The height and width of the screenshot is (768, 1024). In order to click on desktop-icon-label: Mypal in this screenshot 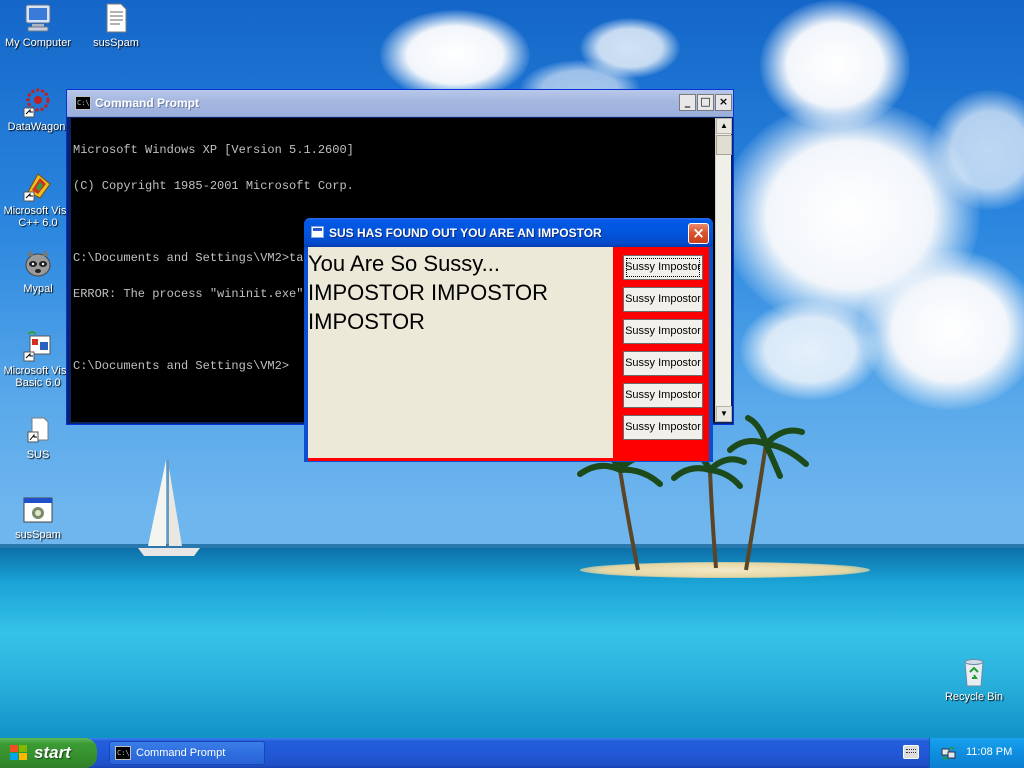, I will do `click(38, 289)`.